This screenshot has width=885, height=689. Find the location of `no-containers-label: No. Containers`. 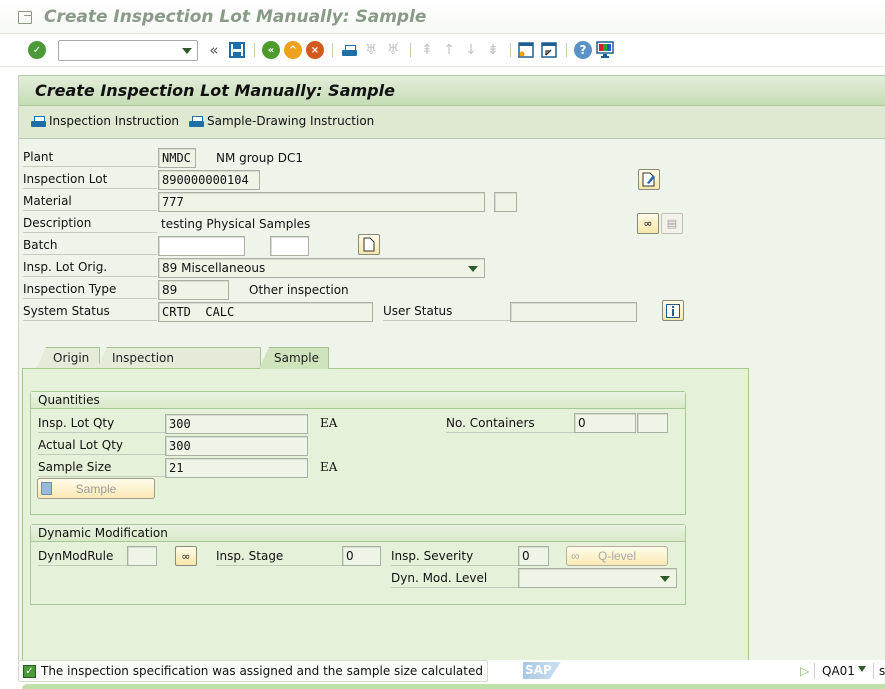

no-containers-label: No. Containers is located at coordinates (510, 423).